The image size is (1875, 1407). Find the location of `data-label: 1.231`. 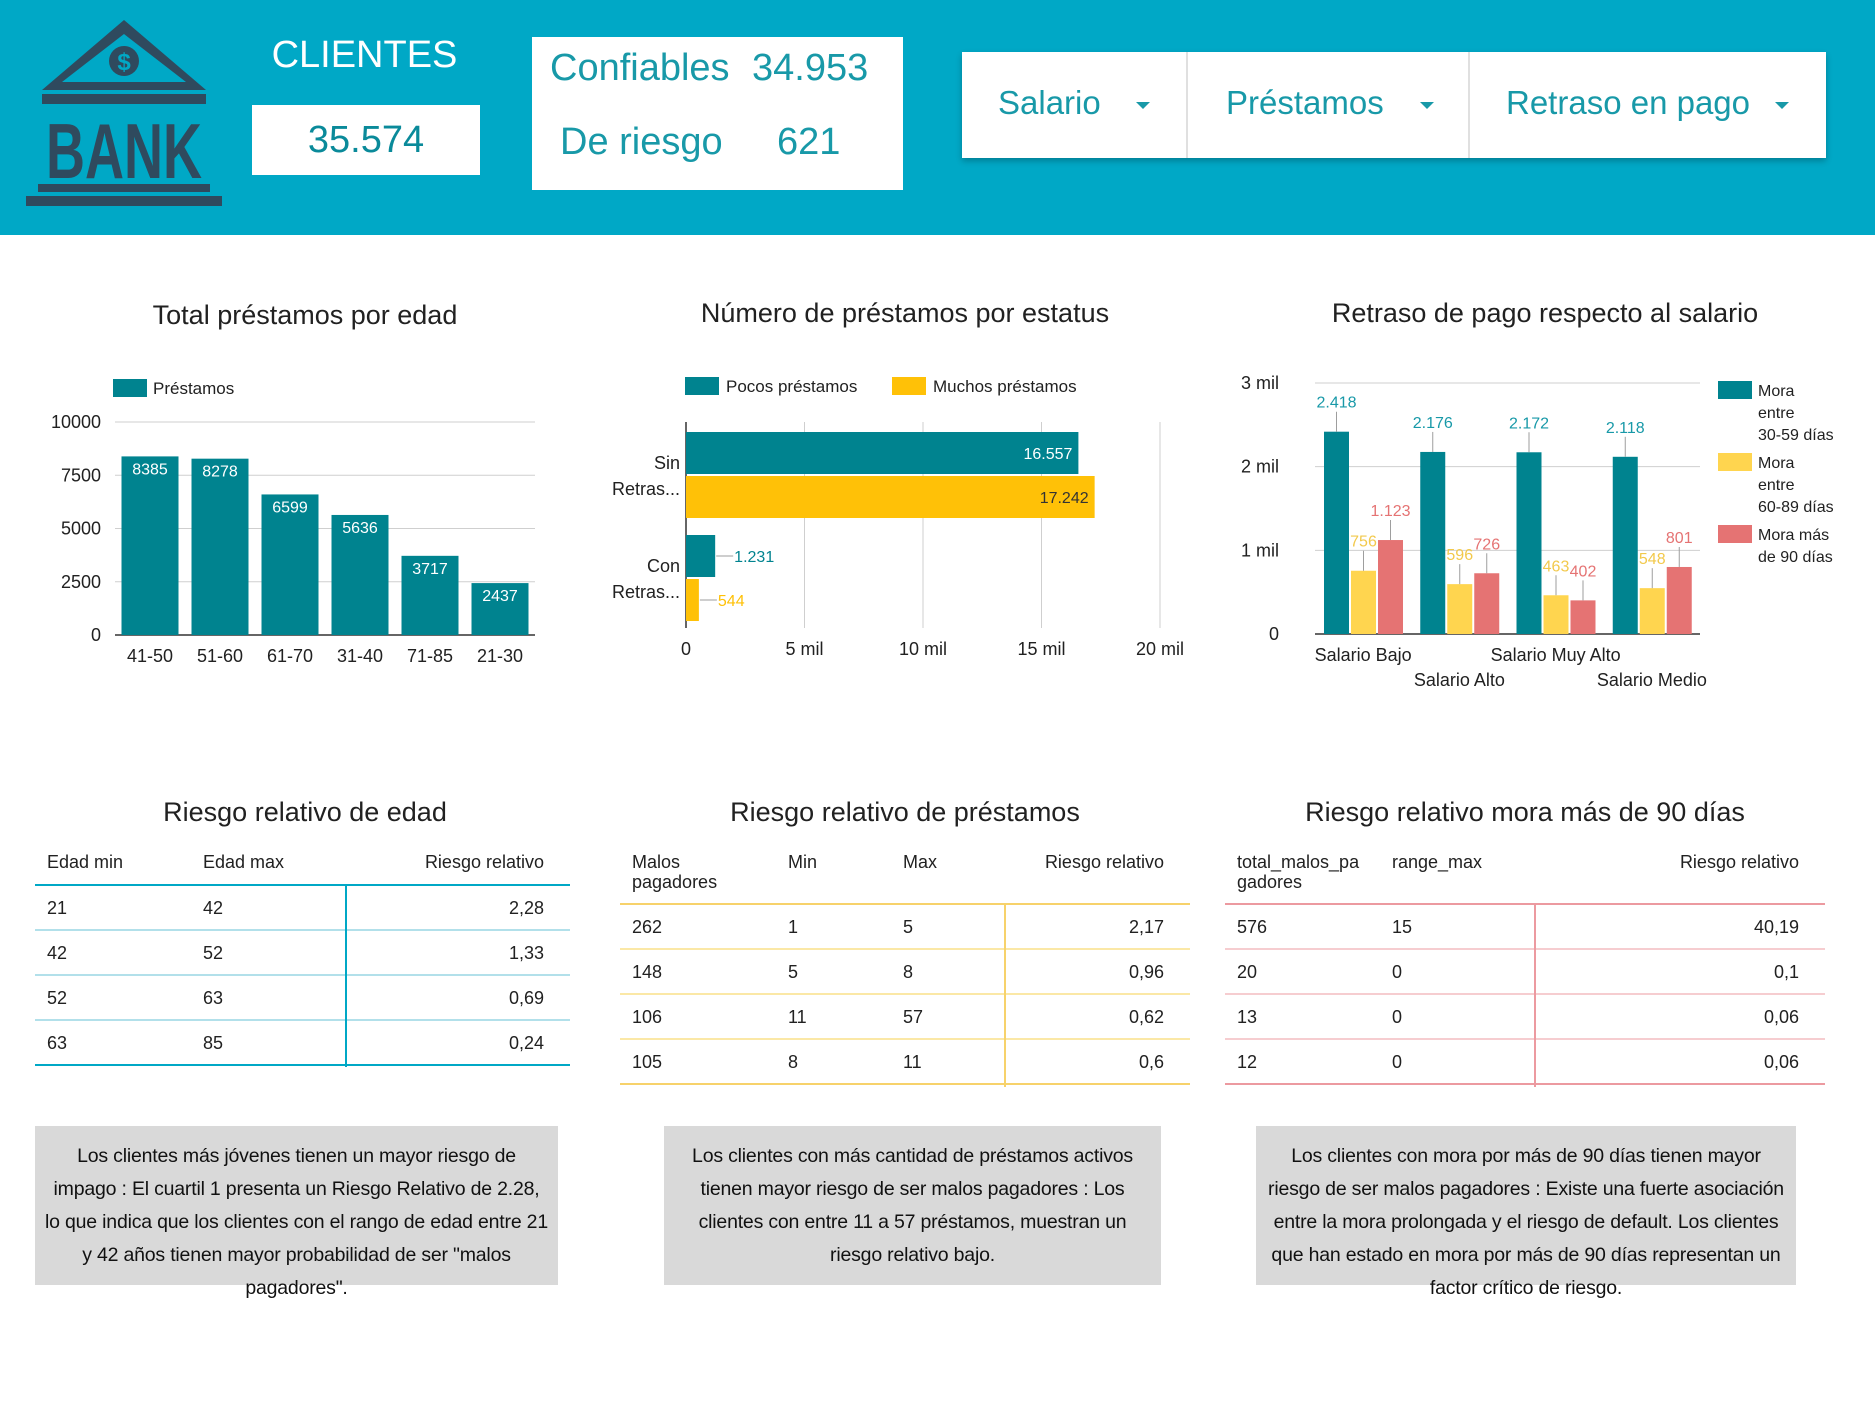

data-label: 1.231 is located at coordinates (754, 557).